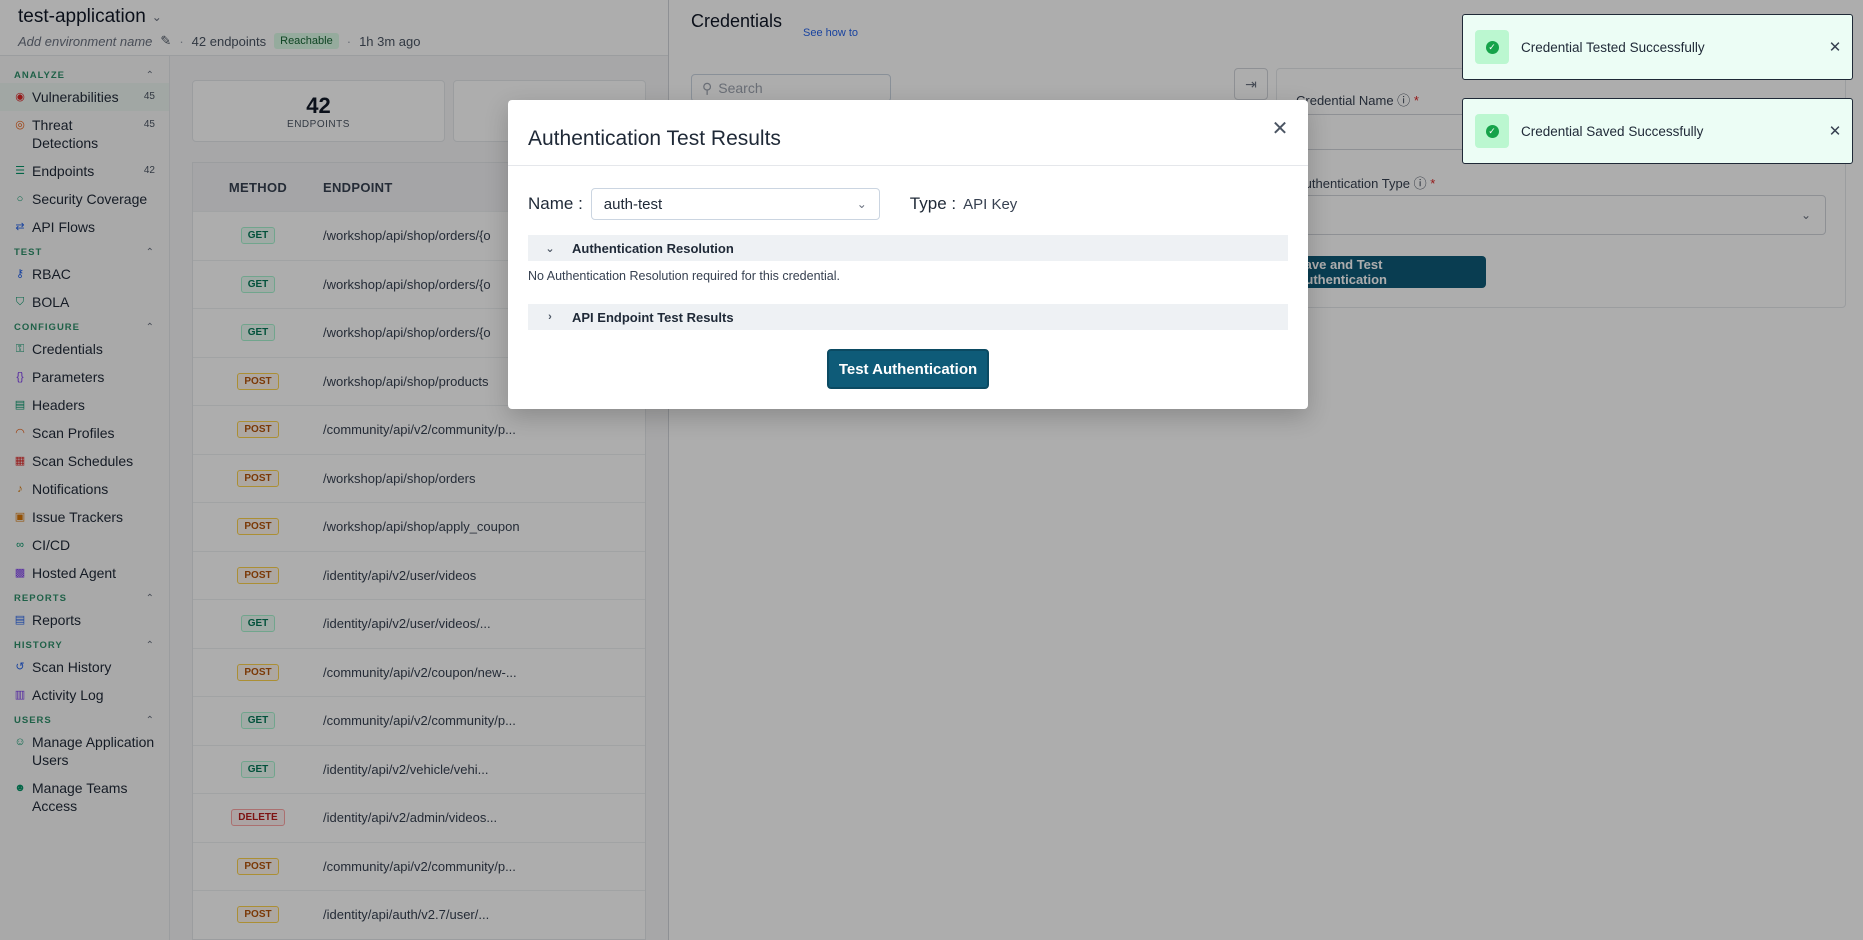 The width and height of the screenshot is (1863, 940). What do you see at coordinates (933, 203) in the screenshot?
I see `type-label: Type :` at bounding box center [933, 203].